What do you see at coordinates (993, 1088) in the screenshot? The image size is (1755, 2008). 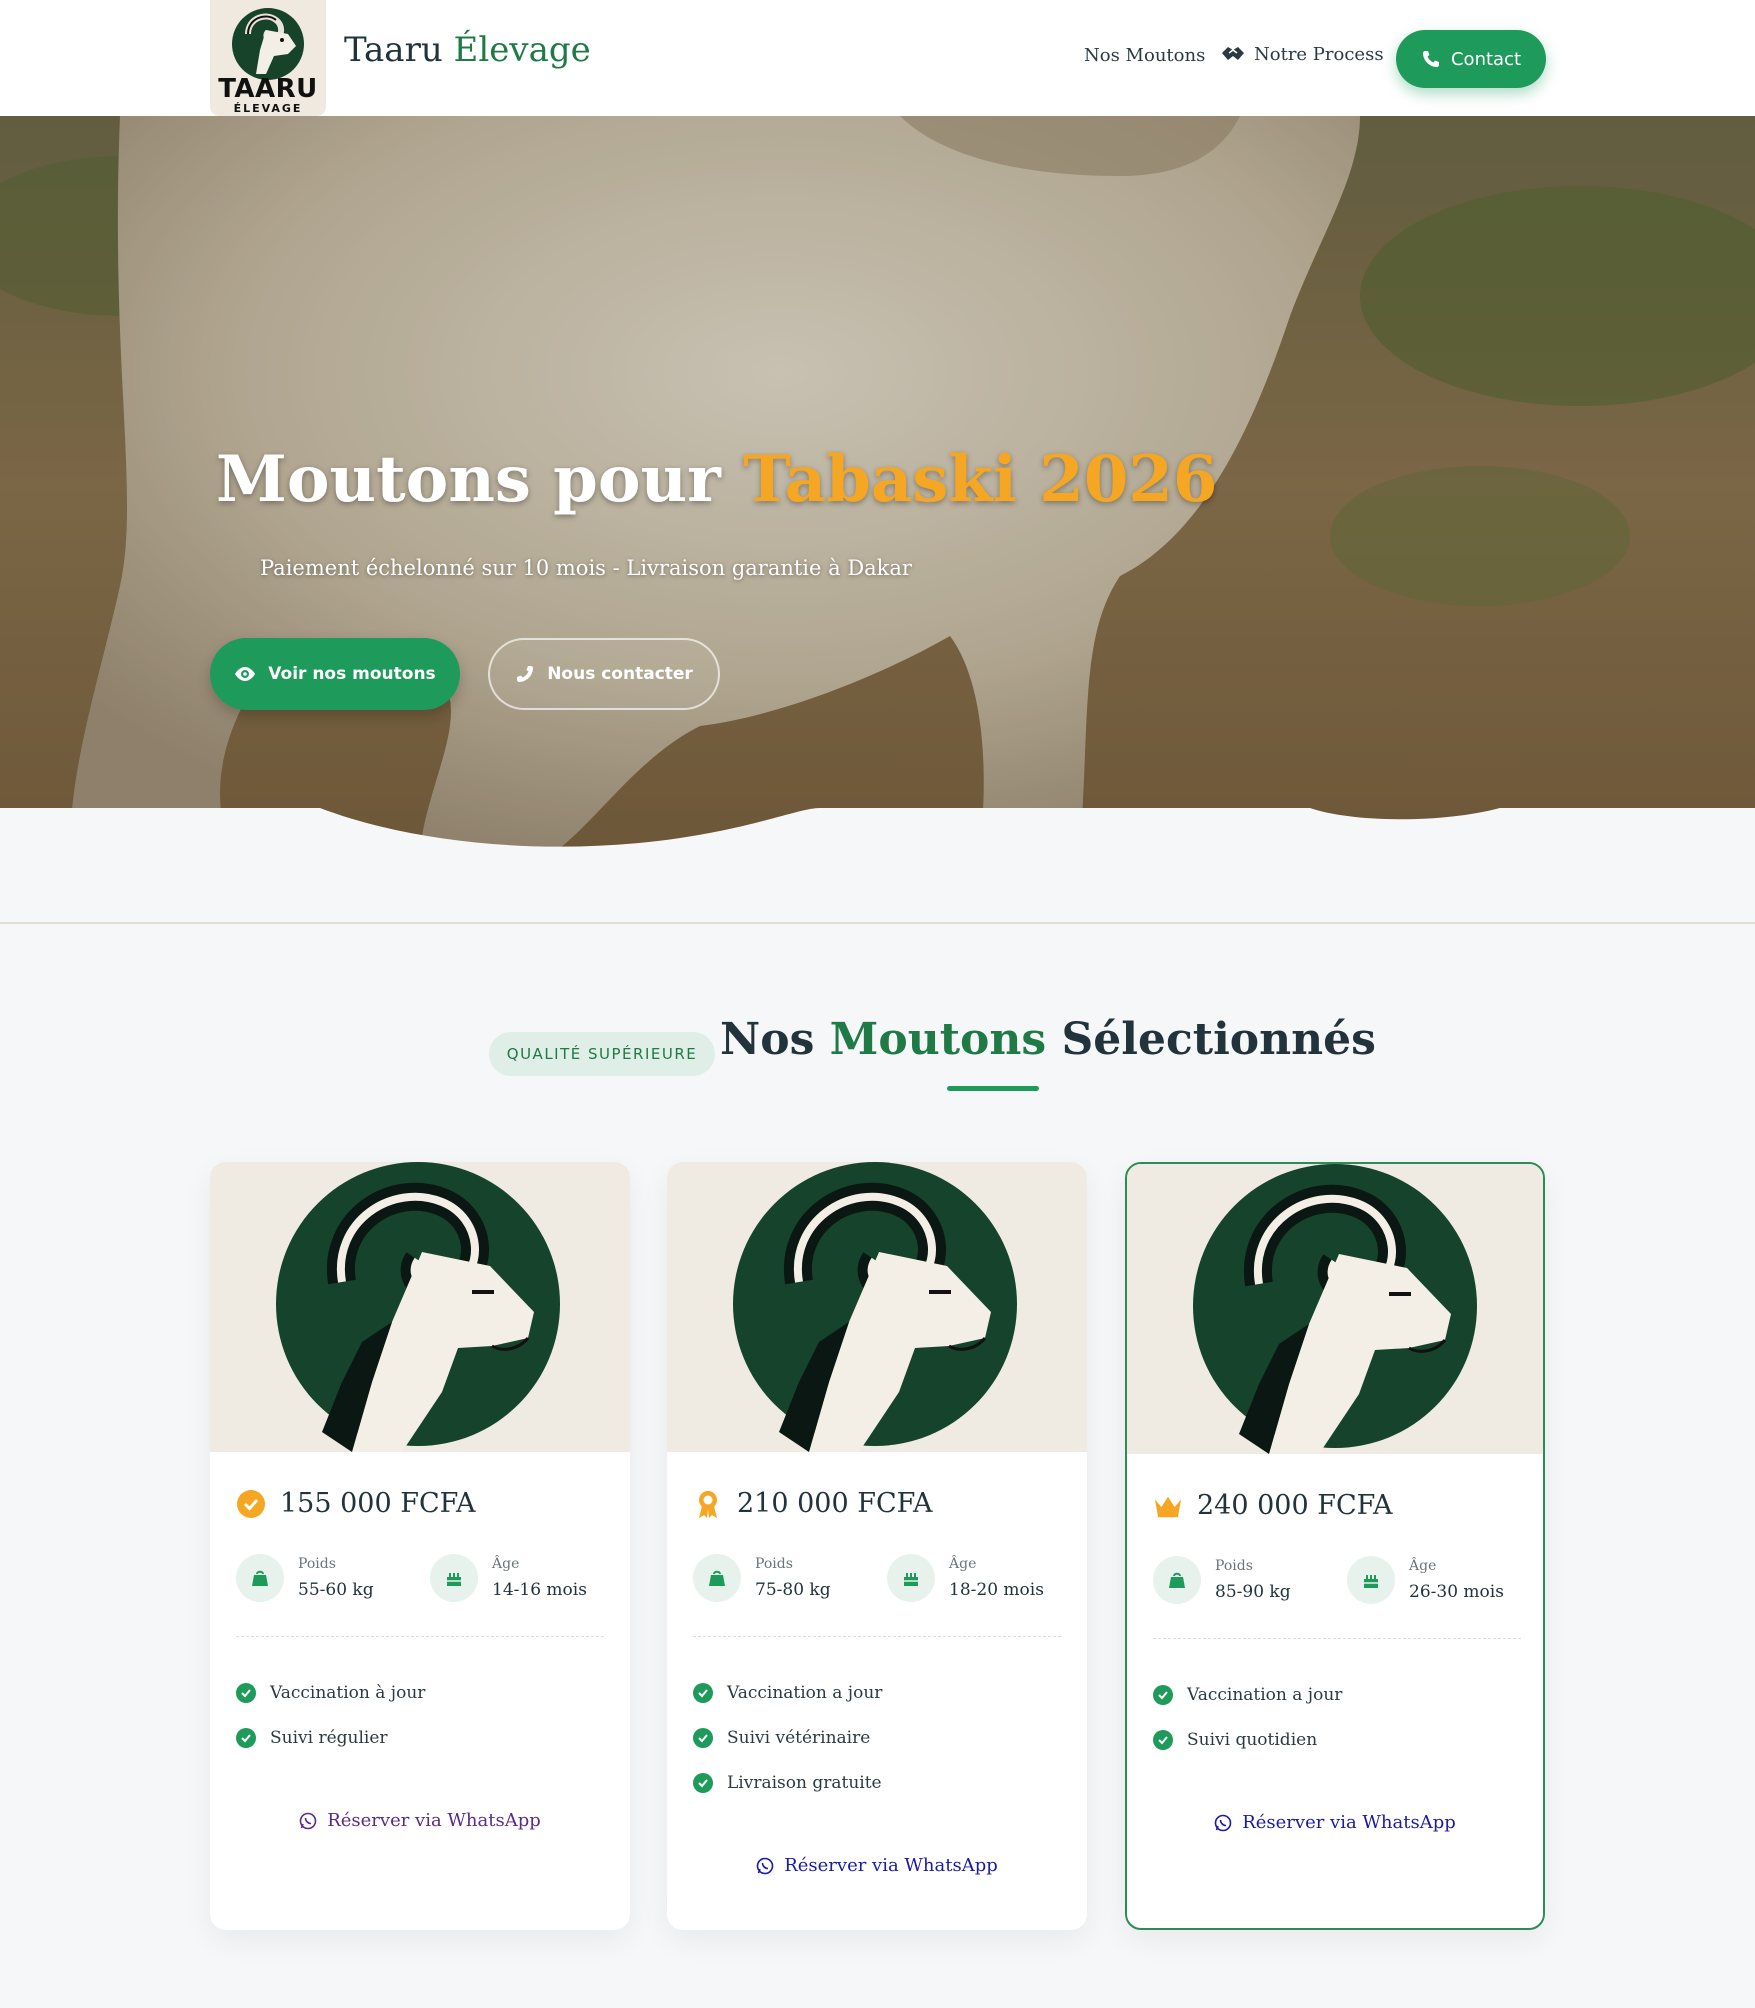 I see `title-underline` at bounding box center [993, 1088].